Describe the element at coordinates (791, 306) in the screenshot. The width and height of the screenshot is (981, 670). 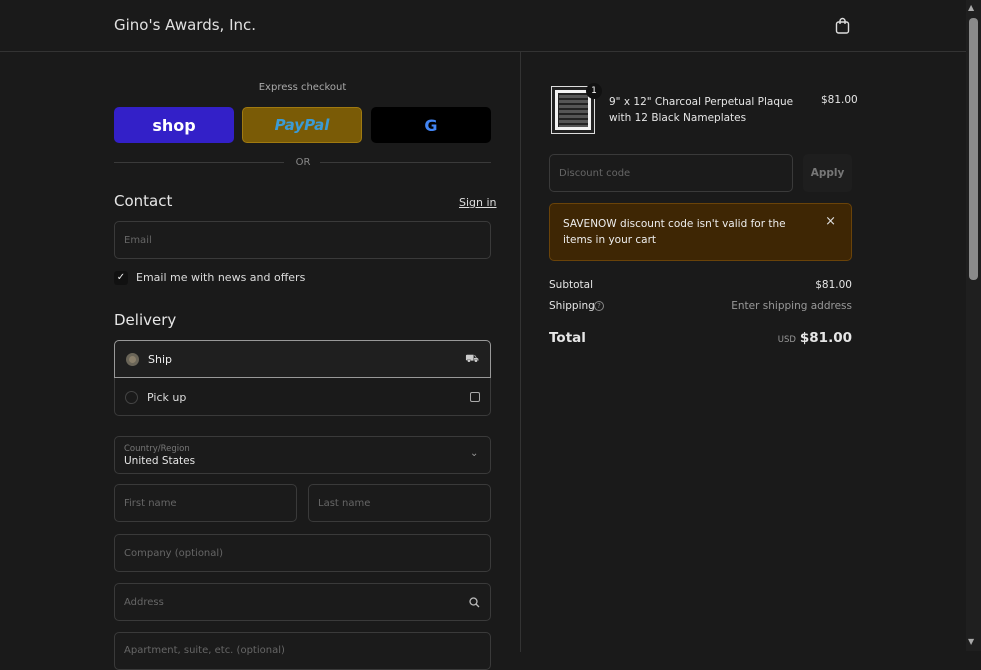
I see `shipping-value: Enter shipping address` at that location.